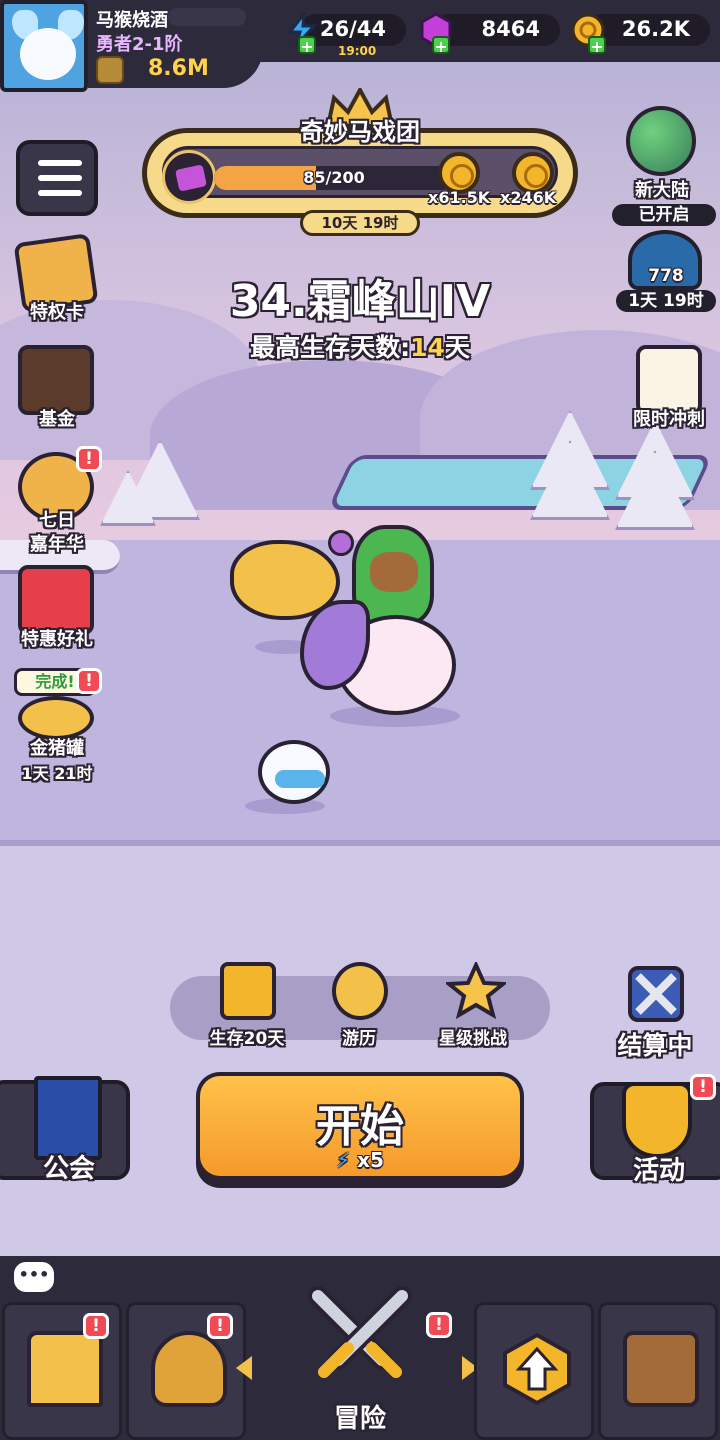 The width and height of the screenshot is (720, 1440). I want to click on settlement-label: 结算中, so click(655, 1045).